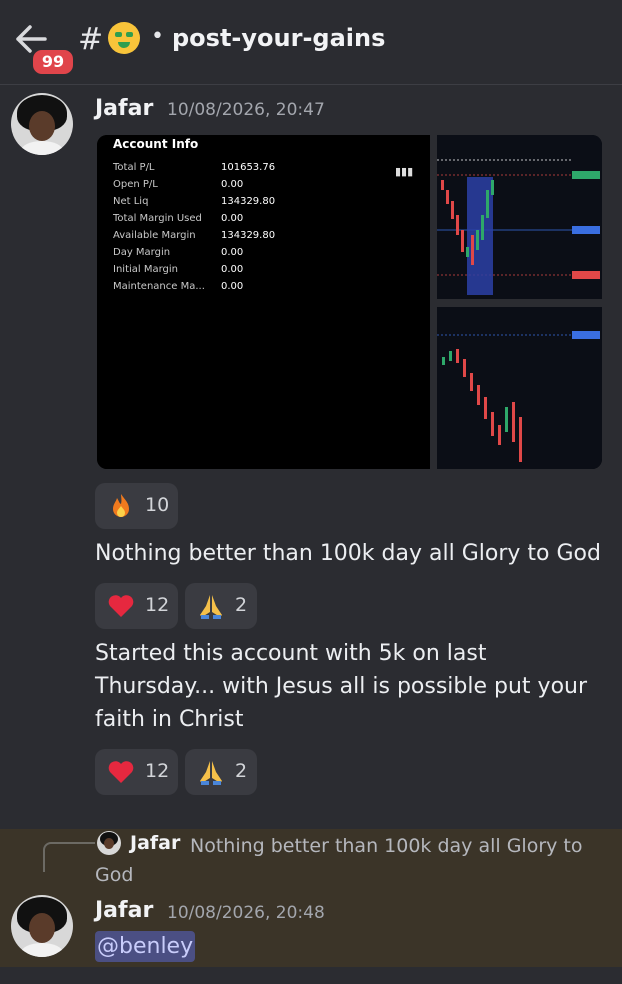  What do you see at coordinates (519, 217) in the screenshot?
I see `price-chart-top` at bounding box center [519, 217].